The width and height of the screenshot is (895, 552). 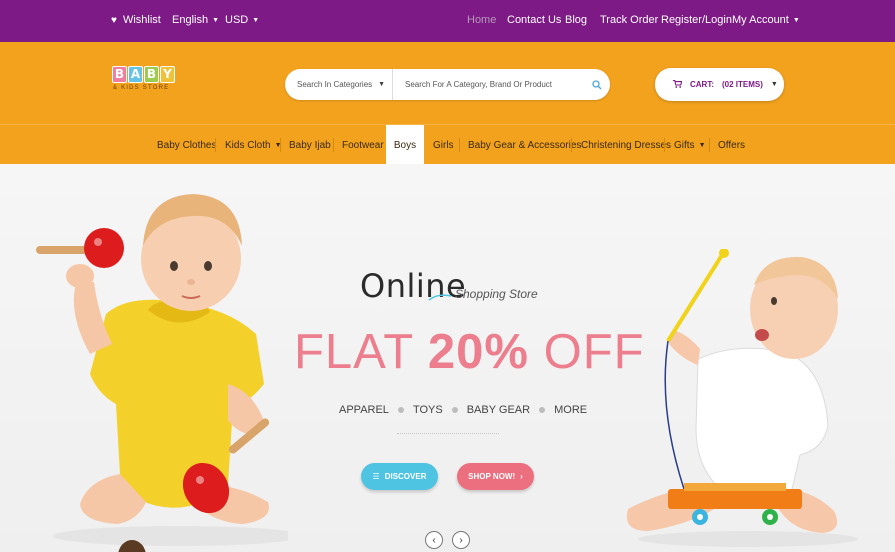 I want to click on logo-tagline: & KIDS STORE, so click(x=141, y=88).